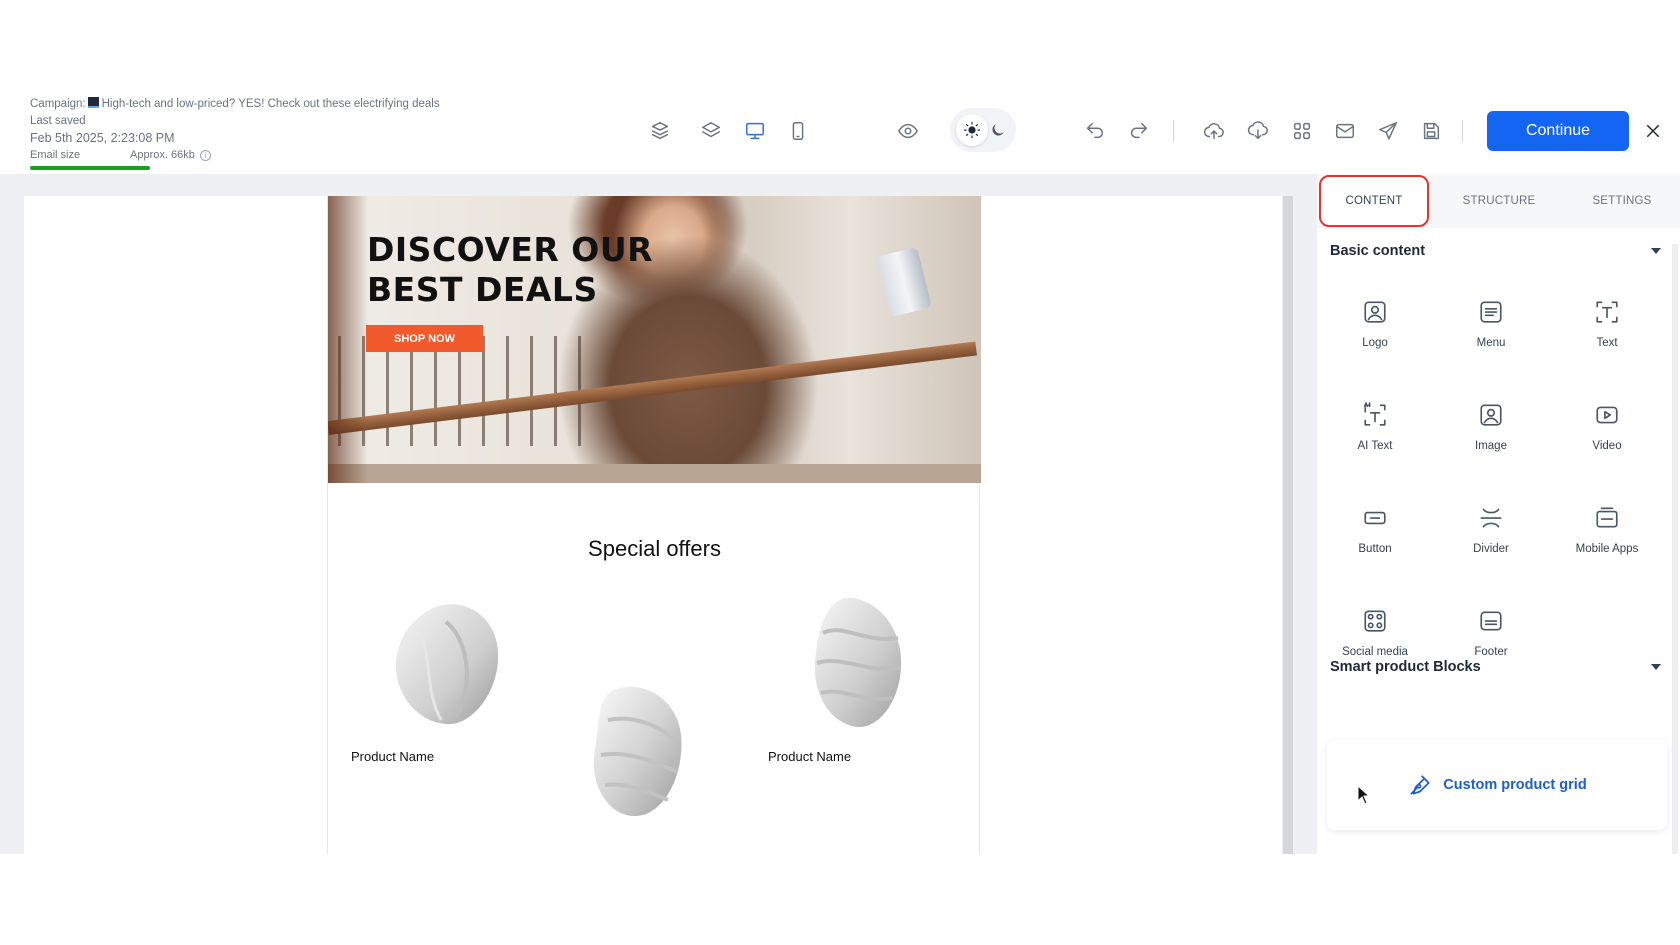 This screenshot has height=945, width=1680. I want to click on dark-mode-icon, so click(998, 130).